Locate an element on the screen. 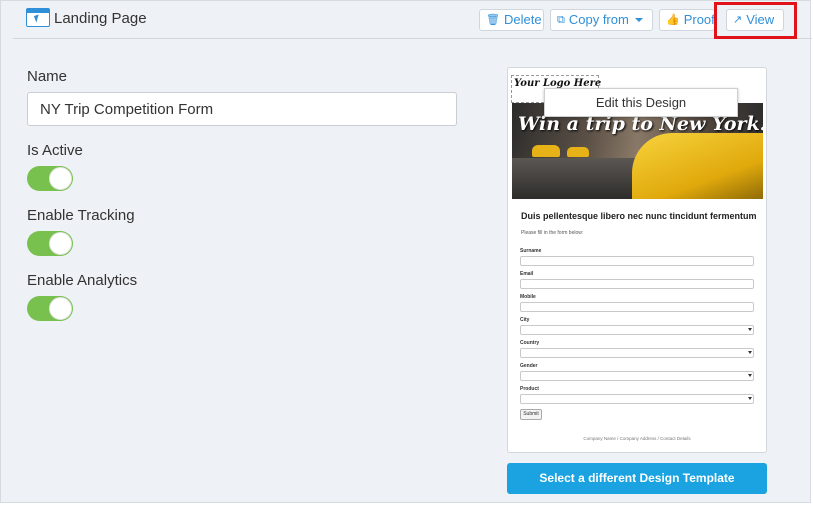 This screenshot has width=813, height=505. preview-field-label: Country is located at coordinates (530, 343).